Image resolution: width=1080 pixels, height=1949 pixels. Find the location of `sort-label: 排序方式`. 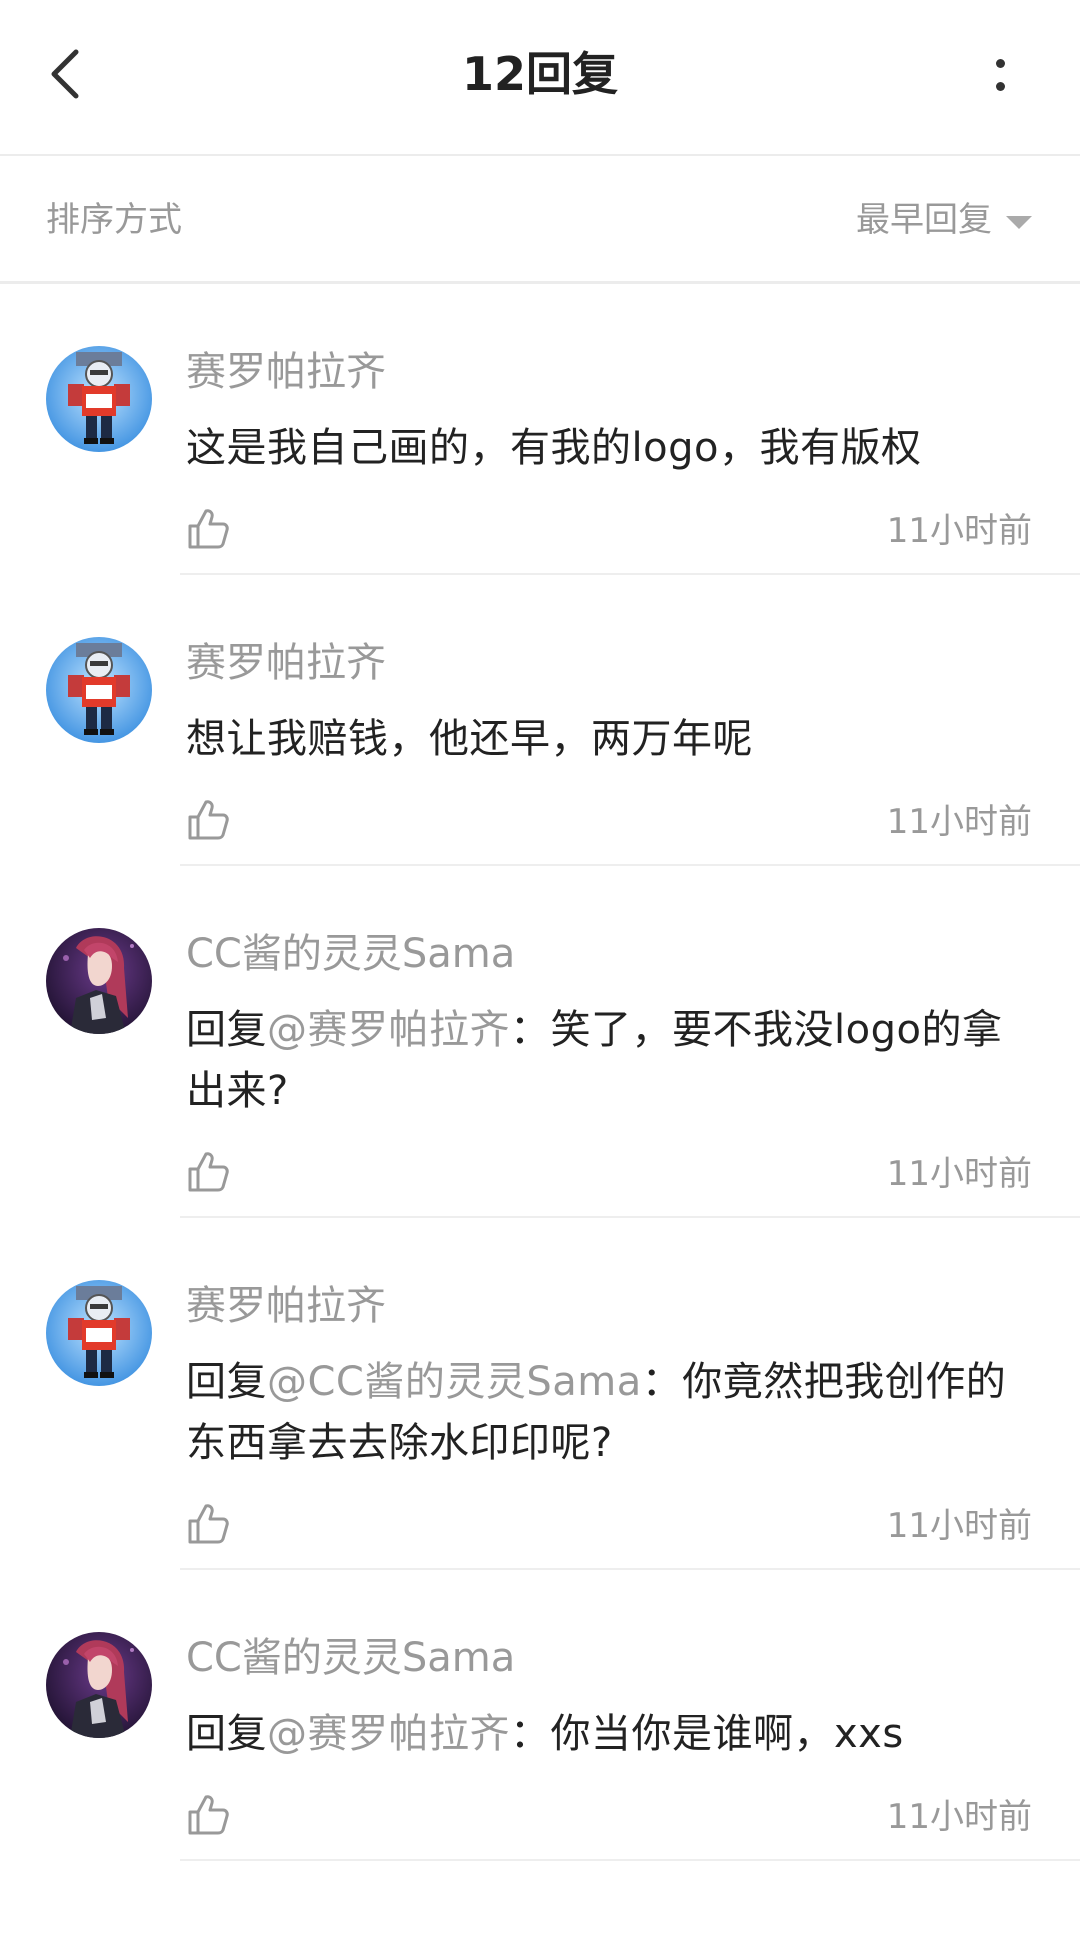

sort-label: 排序方式 is located at coordinates (114, 220).